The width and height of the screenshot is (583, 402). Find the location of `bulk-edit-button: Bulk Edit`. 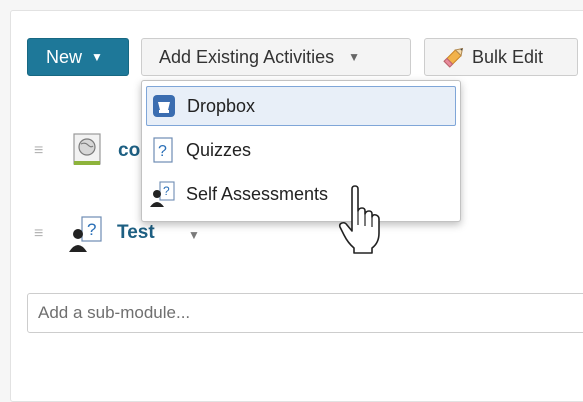

bulk-edit-button: Bulk Edit is located at coordinates (501, 57).